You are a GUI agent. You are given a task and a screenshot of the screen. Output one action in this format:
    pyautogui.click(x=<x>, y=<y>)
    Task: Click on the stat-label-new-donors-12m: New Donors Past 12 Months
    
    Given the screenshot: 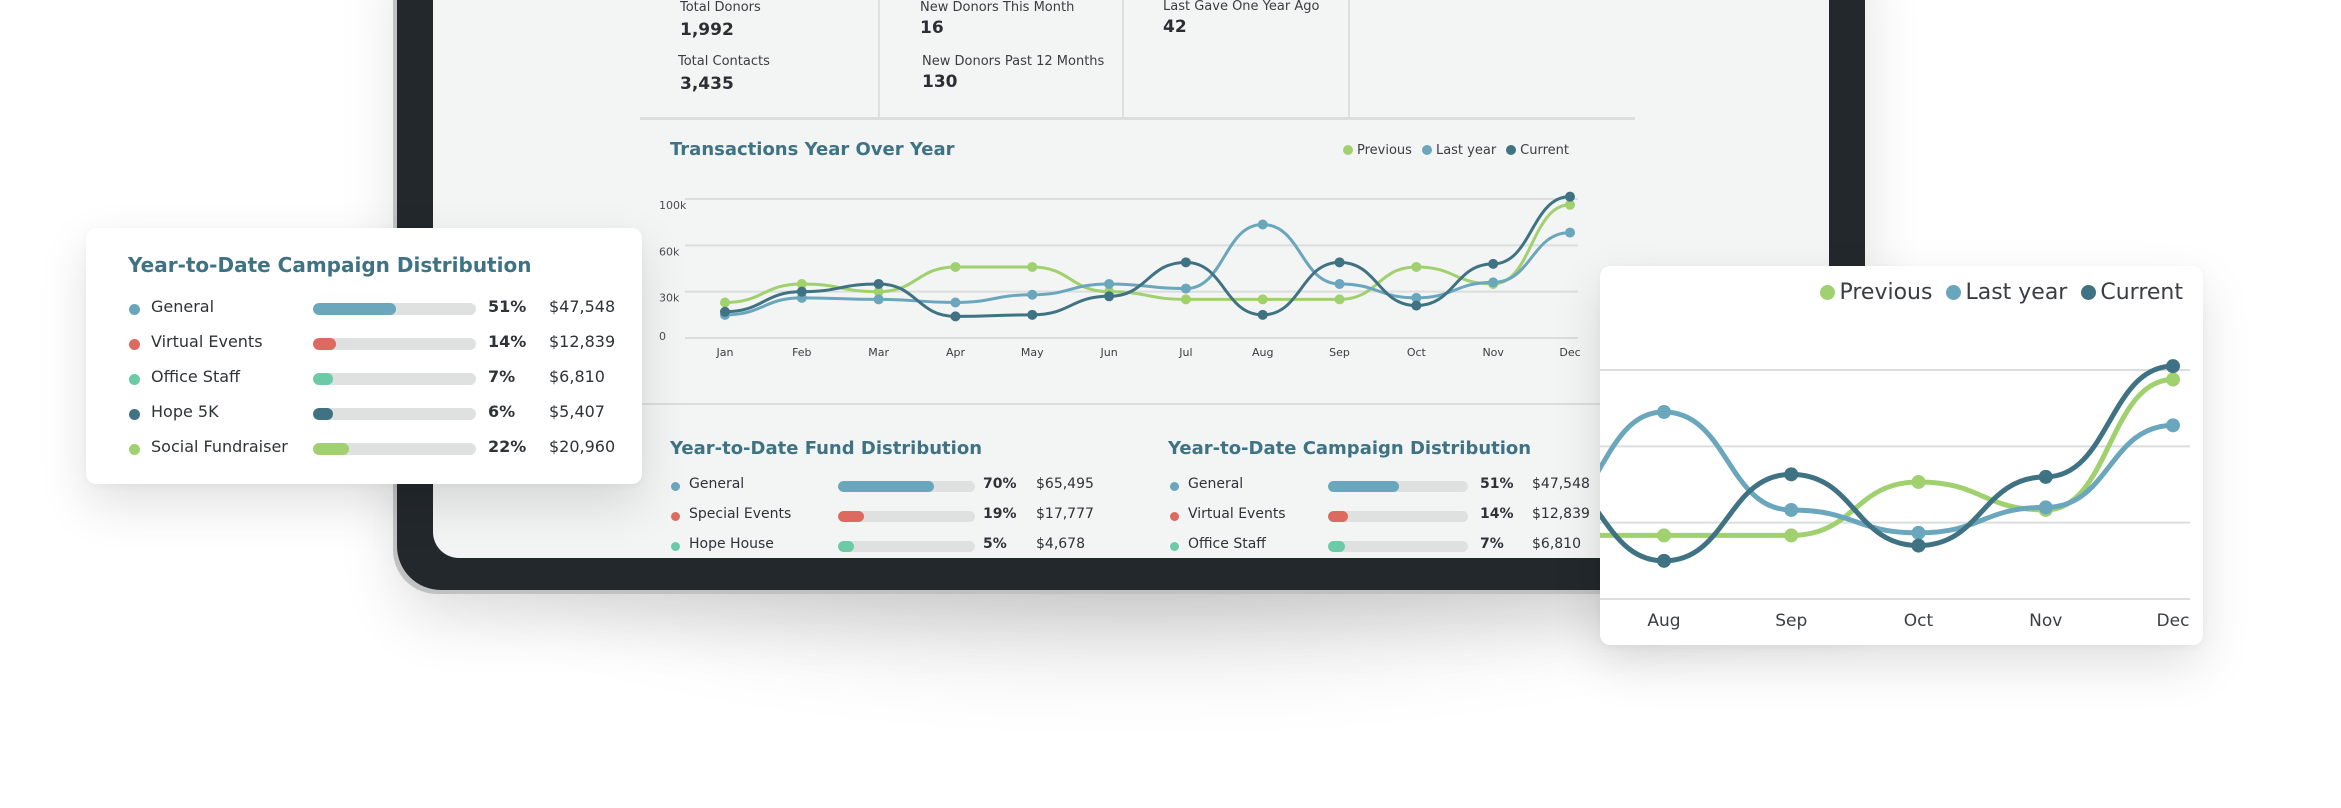 What is the action you would take?
    pyautogui.click(x=1013, y=61)
    